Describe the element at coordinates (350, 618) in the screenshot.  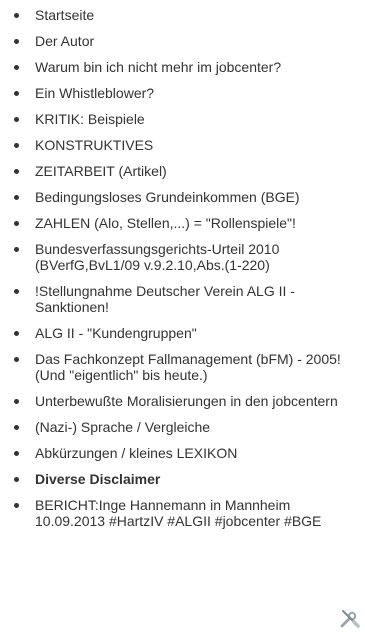
I see `tools-icon` at that location.